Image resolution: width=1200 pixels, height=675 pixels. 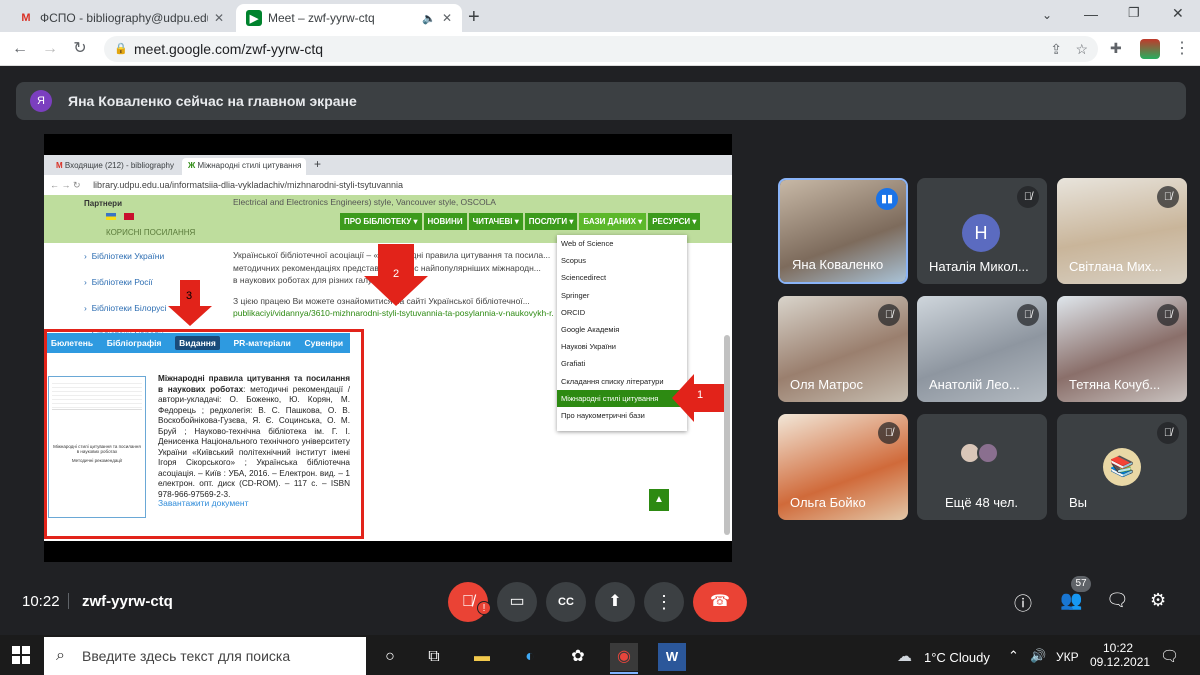 What do you see at coordinates (1013, 656) in the screenshot?
I see `tray-chevron-icon: ⌃` at bounding box center [1013, 656].